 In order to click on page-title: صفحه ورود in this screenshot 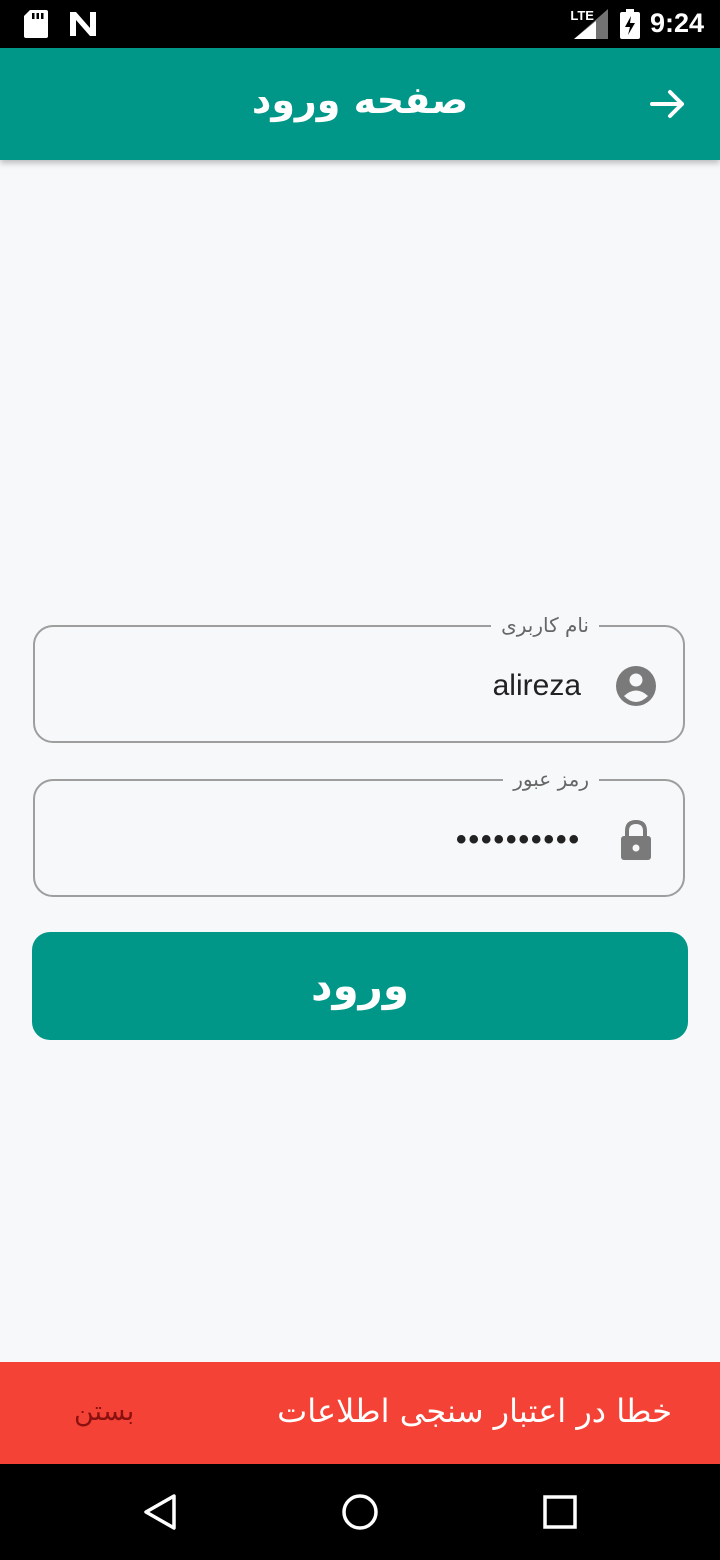, I will do `click(360, 100)`.